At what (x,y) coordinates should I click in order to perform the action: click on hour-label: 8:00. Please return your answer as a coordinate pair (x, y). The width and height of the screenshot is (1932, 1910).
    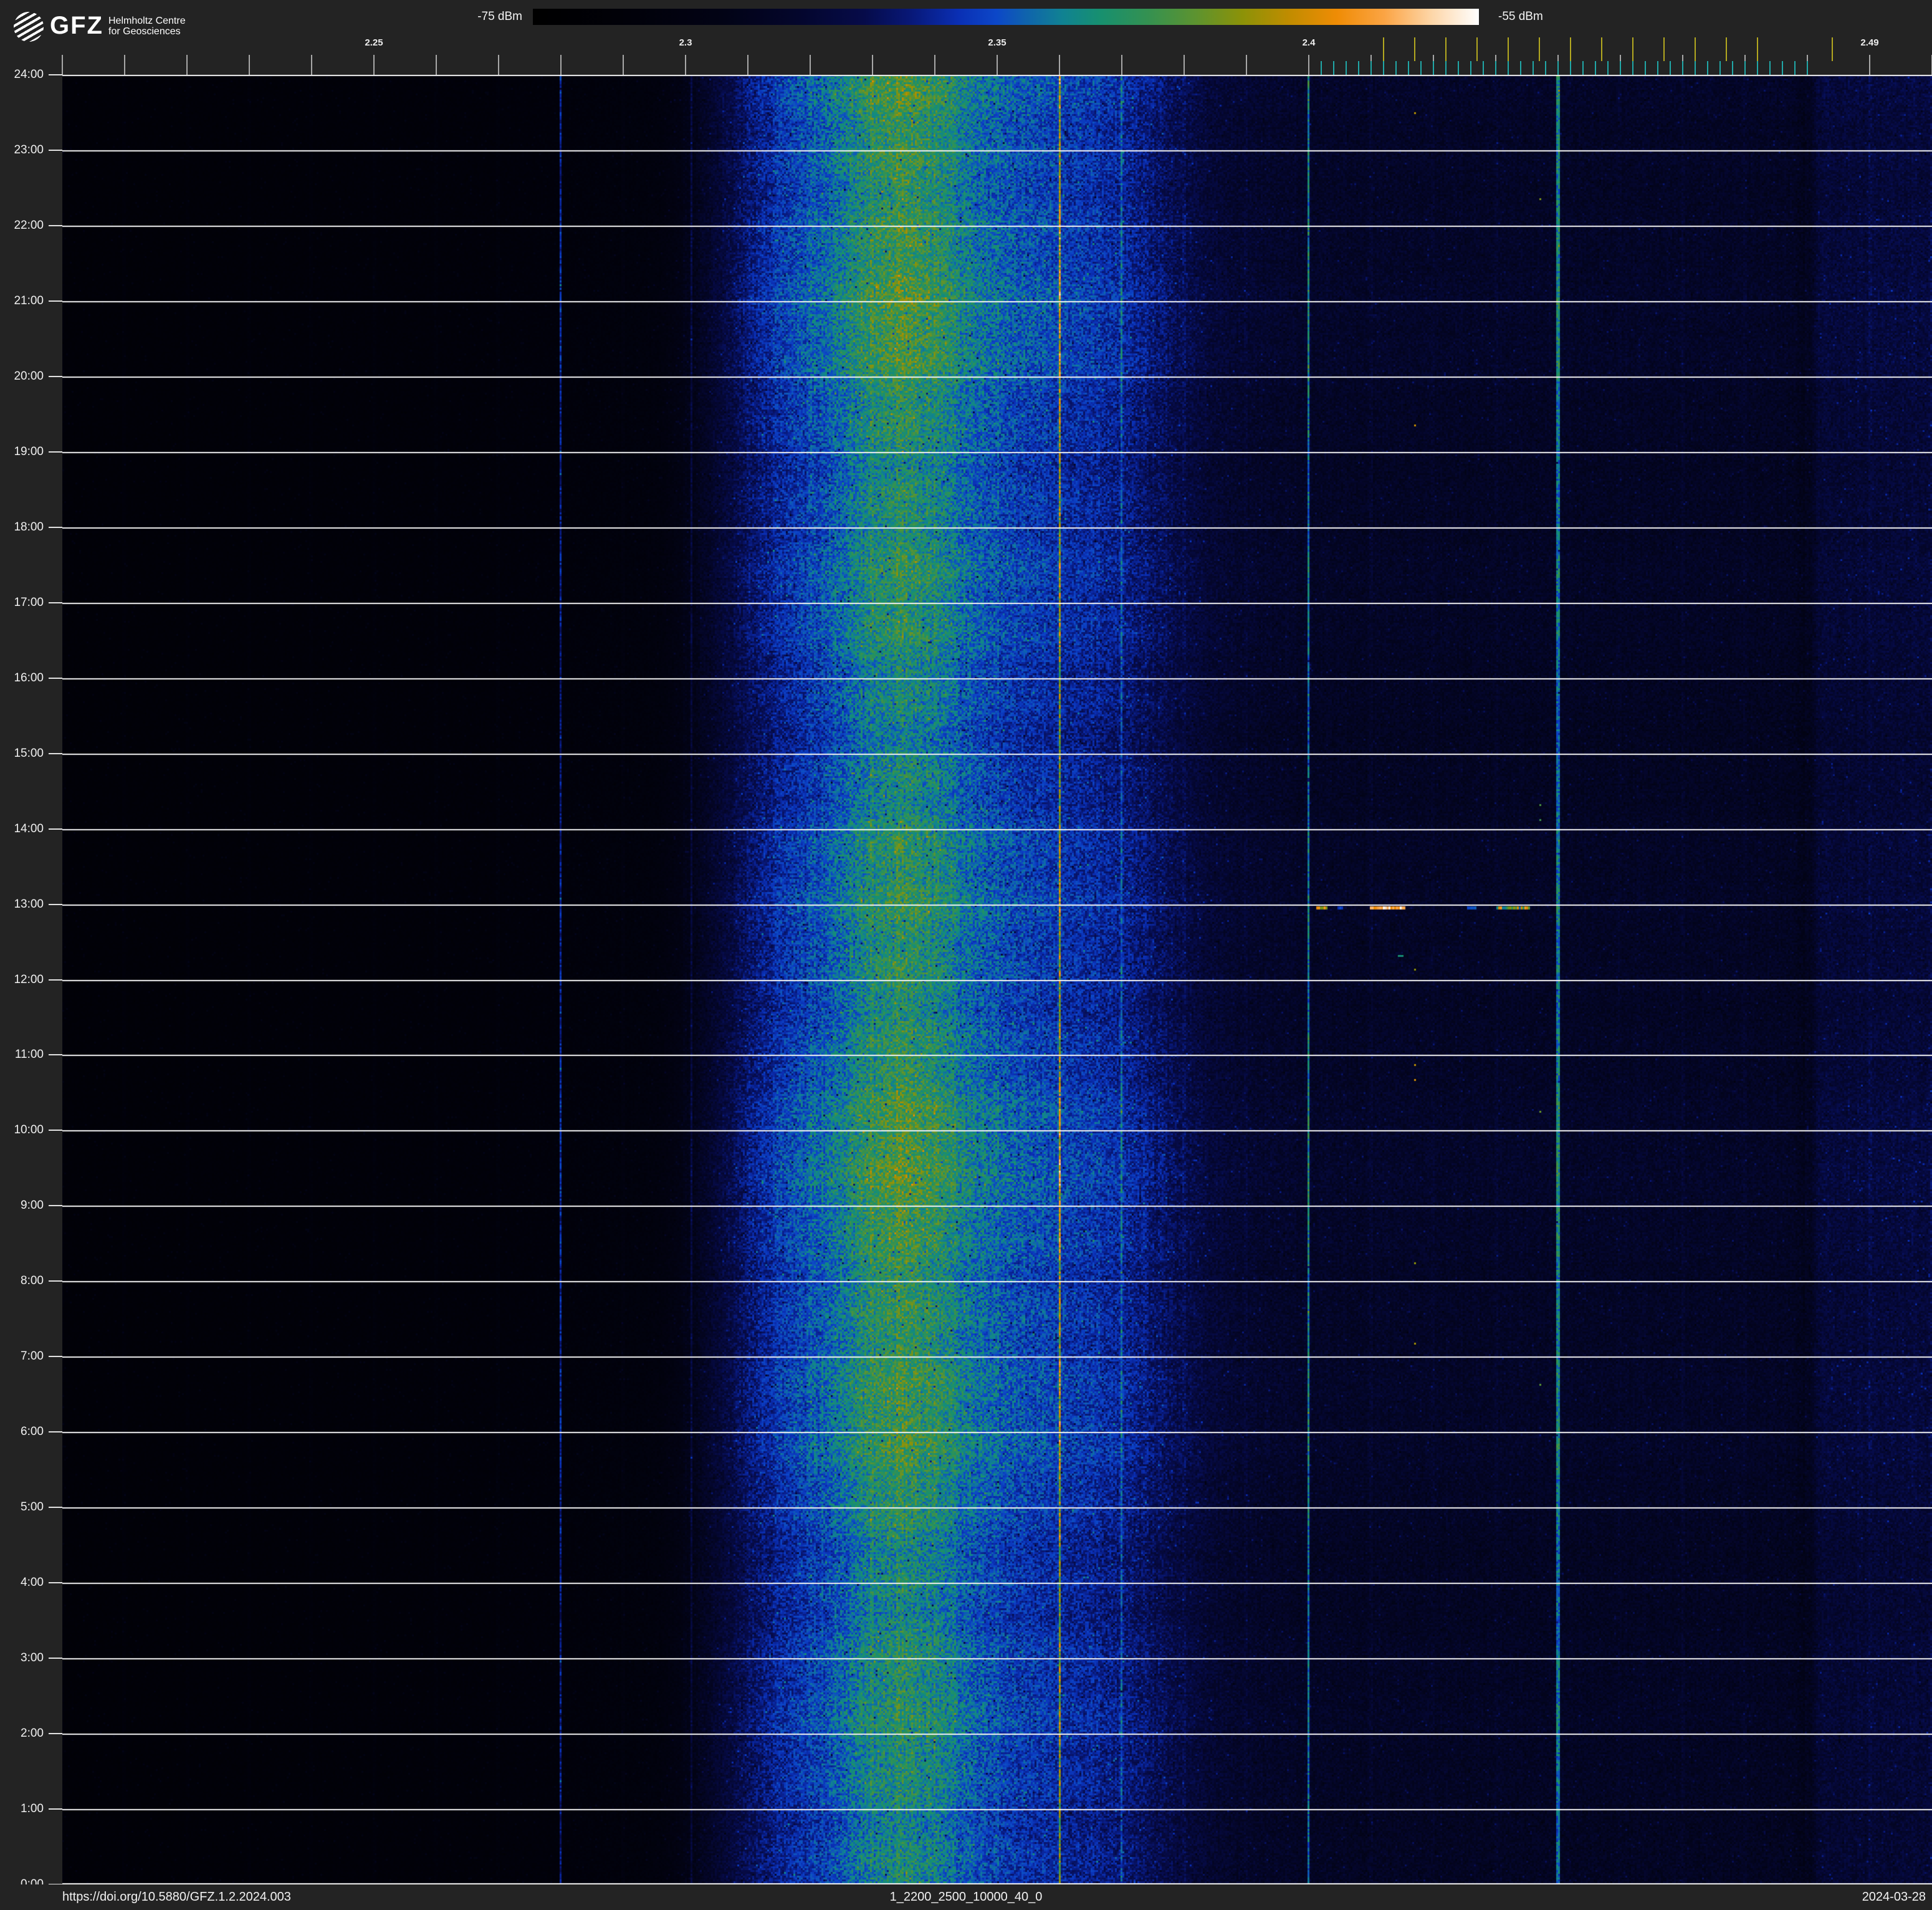
    Looking at the image, I should click on (32, 1281).